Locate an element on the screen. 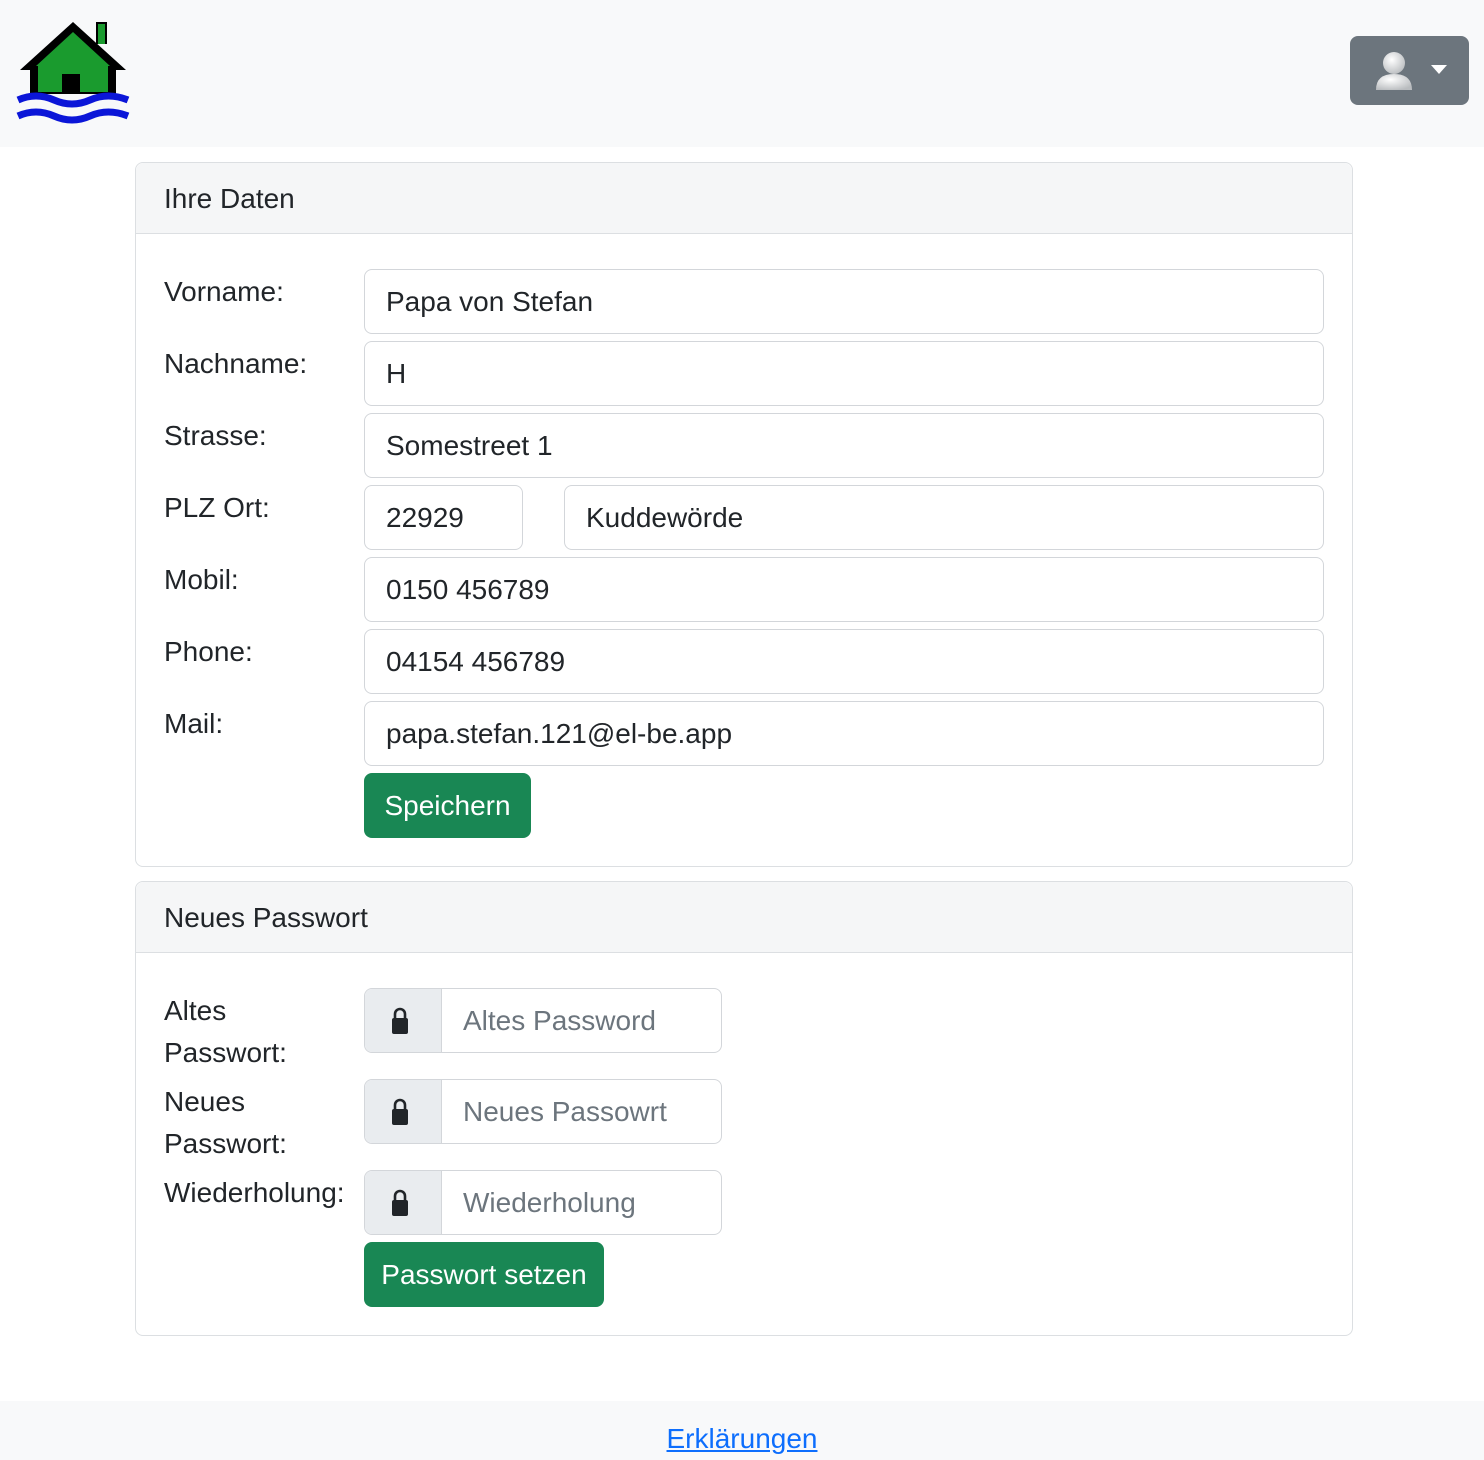 This screenshot has height=1460, width=1484. old-password-label: Altes Passwort: is located at coordinates (225, 1032).